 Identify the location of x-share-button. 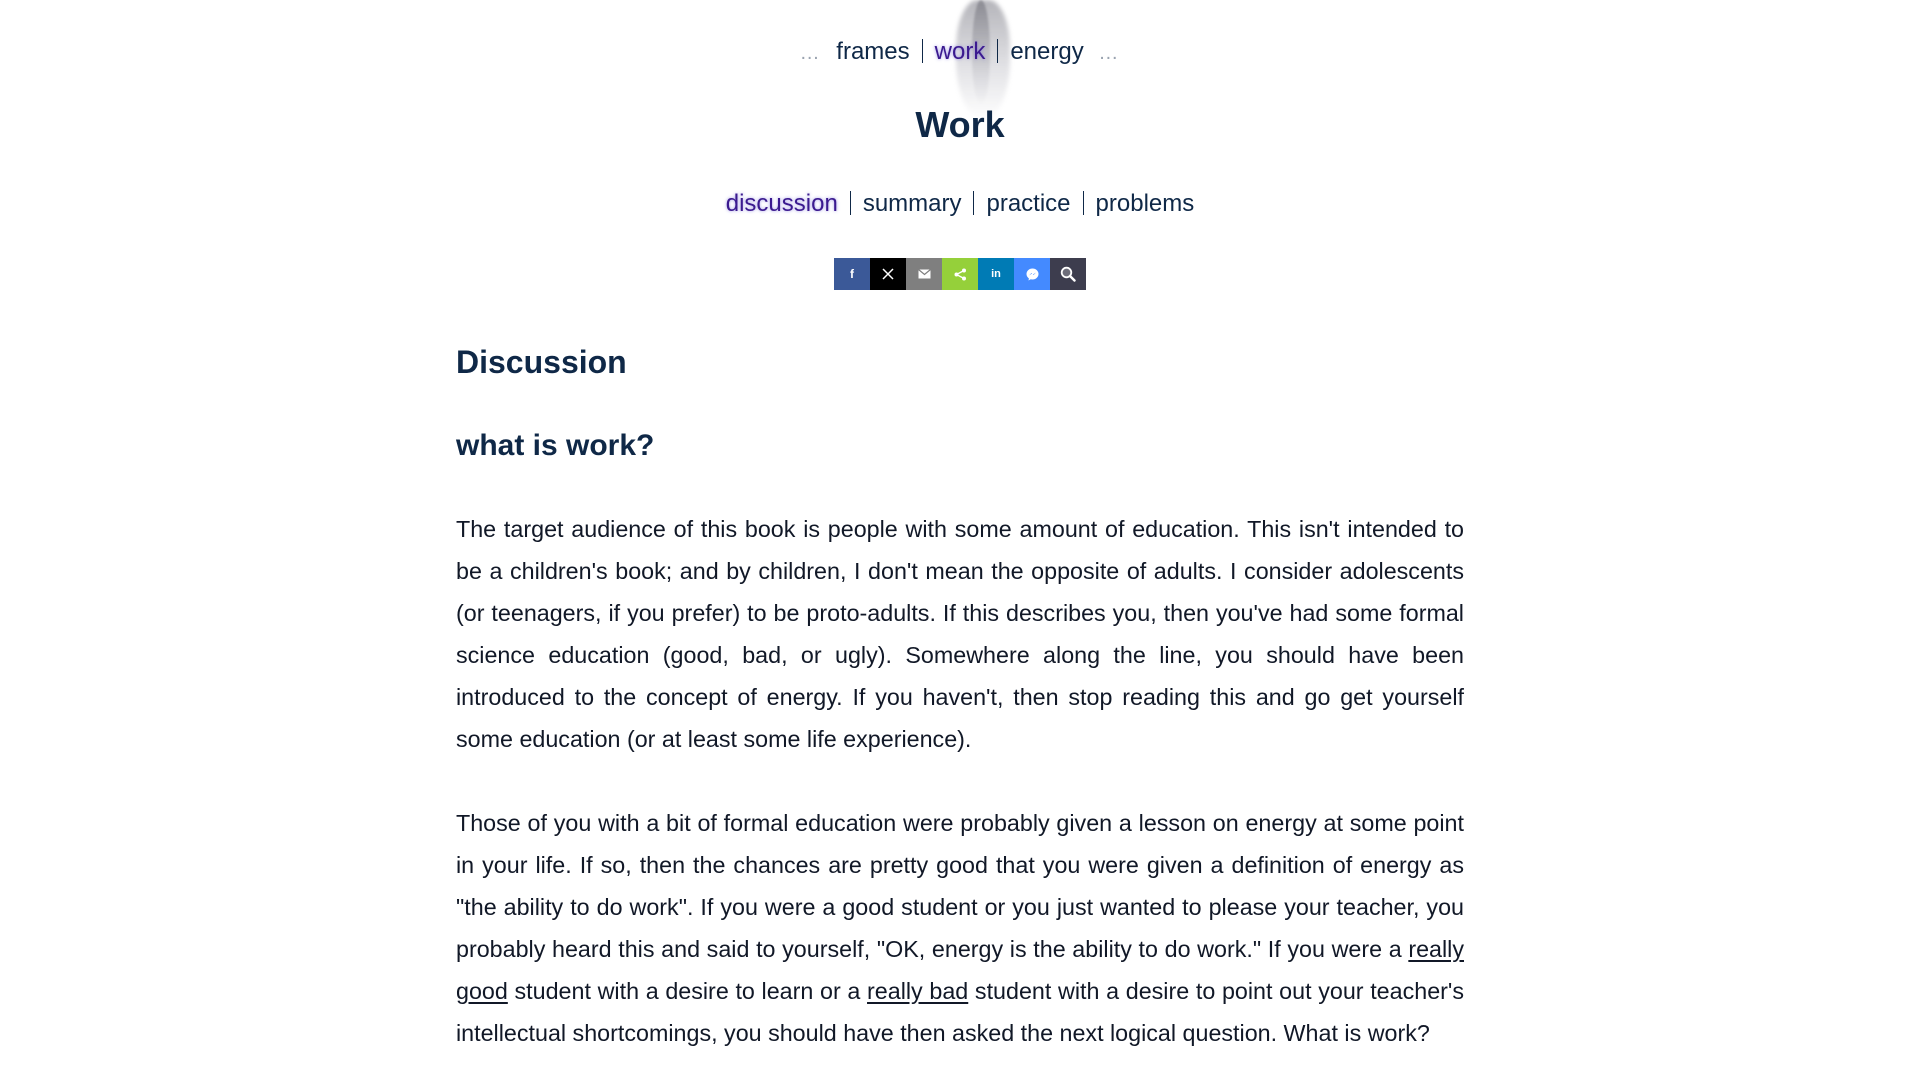
(888, 274).